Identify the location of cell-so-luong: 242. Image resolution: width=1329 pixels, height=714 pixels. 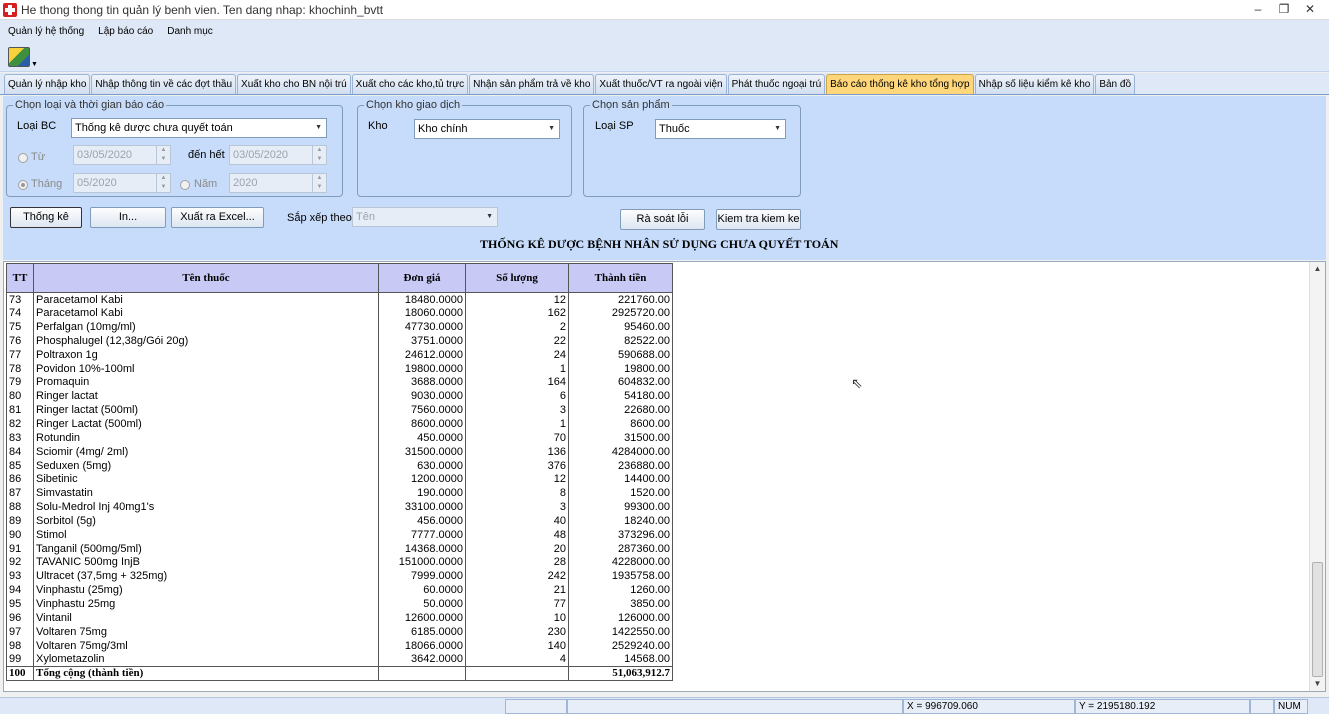
(517, 576).